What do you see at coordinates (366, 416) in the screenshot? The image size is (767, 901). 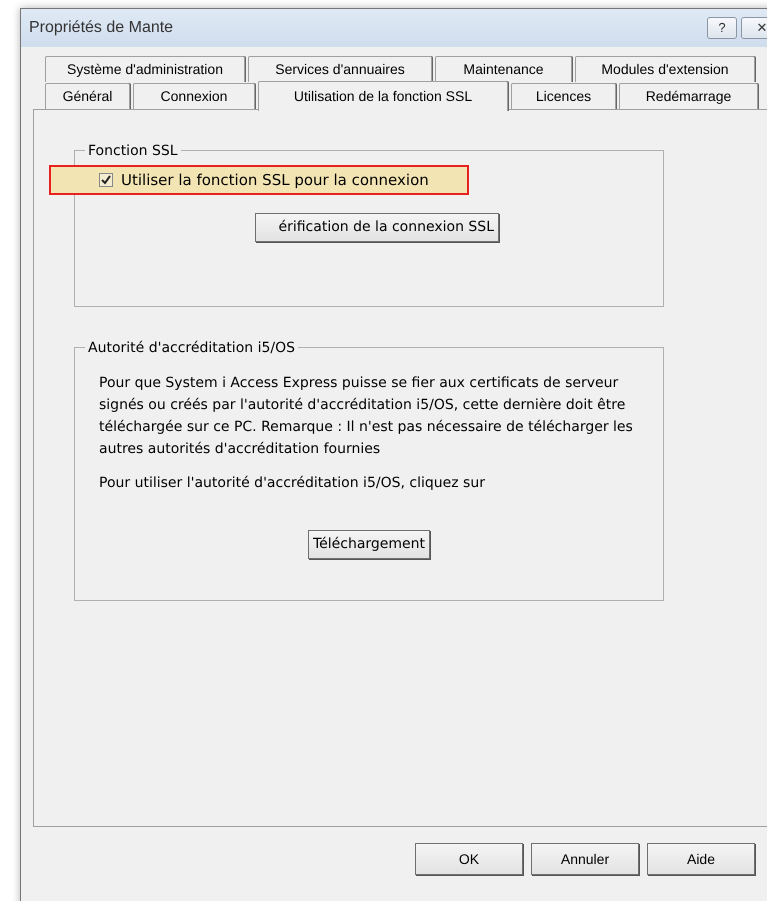 I see `description-text: Pour que System i Access Express puisse se fier aux certificats de serveur signés ou créés par l'autorité d'accréditation i5/OS, cette dernière doit être téléchargée sur ce PC. Remarque : Il n'est pas nécessaire de télécharger les autres autorités d'accréditation fournies` at bounding box center [366, 416].